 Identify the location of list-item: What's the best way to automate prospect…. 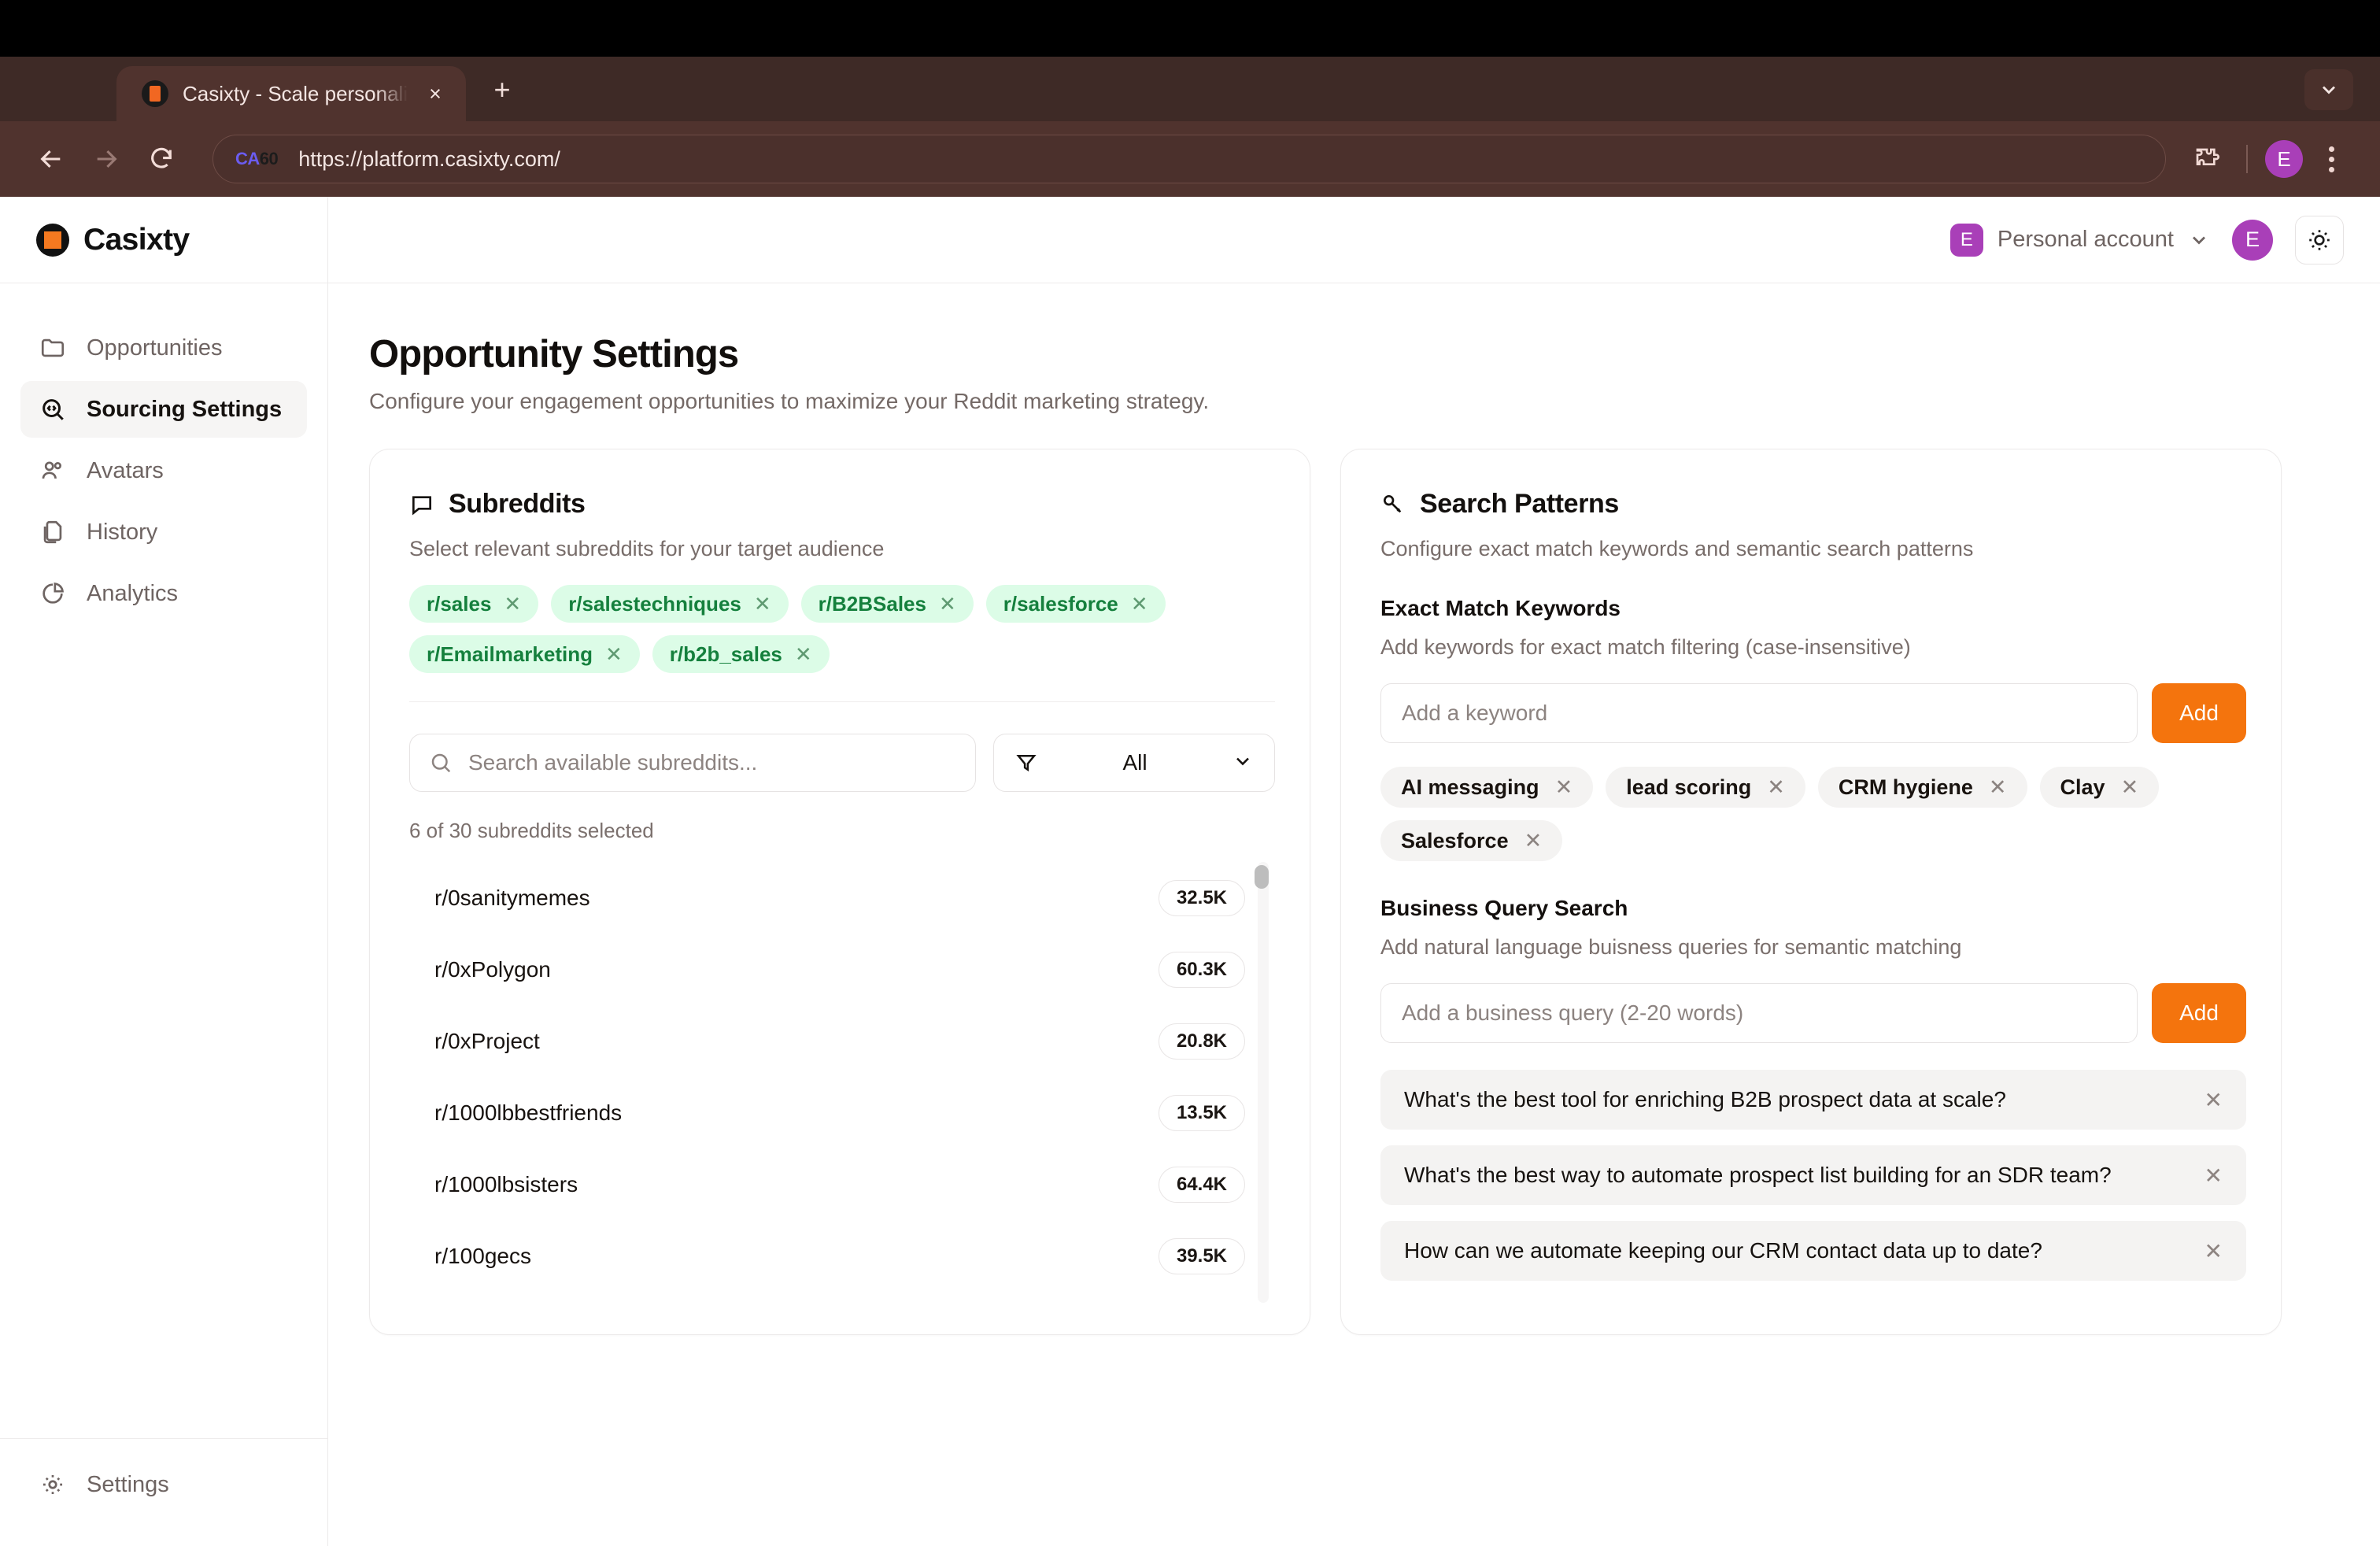
(1813, 1175).